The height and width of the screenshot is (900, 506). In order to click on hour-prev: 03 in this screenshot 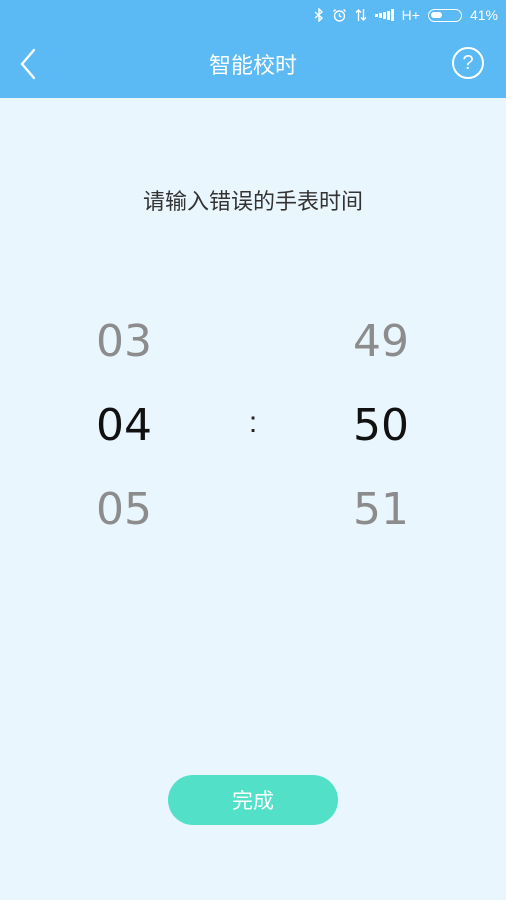, I will do `click(124, 341)`.